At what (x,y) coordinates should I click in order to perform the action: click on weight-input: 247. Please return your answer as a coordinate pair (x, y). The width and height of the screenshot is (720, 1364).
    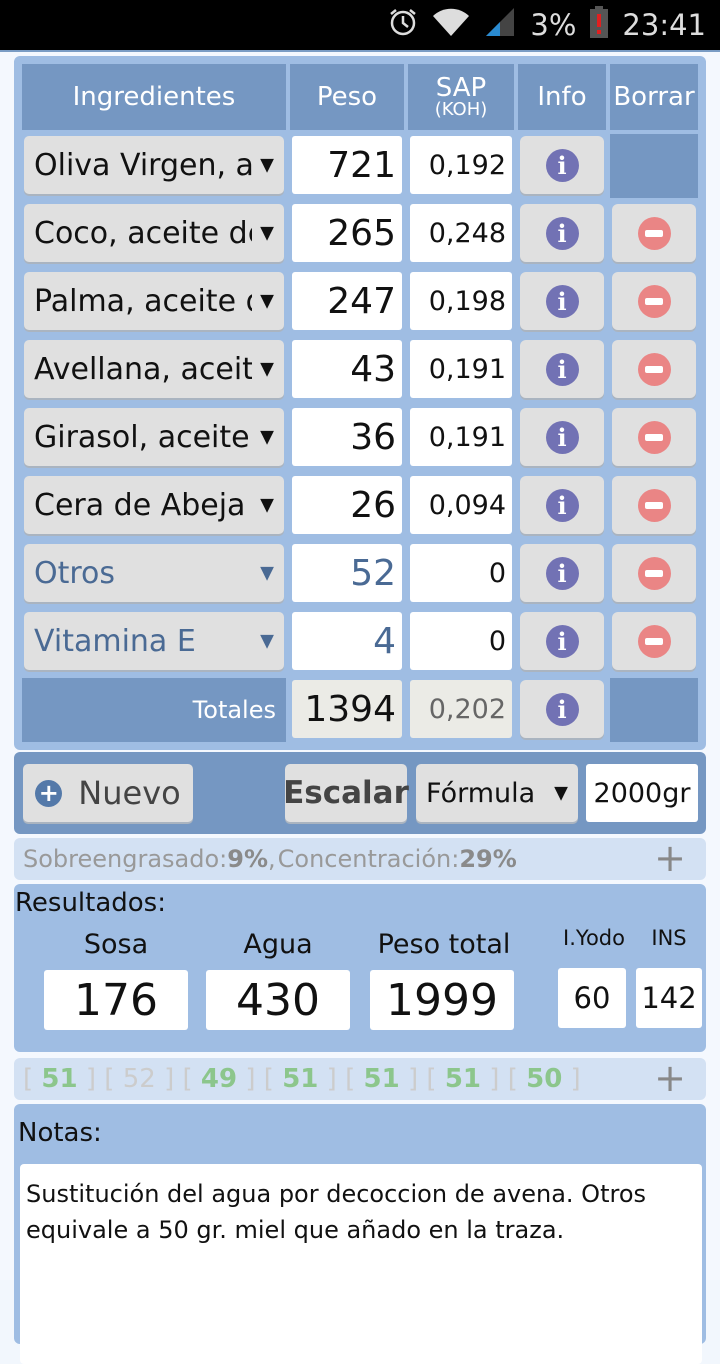
    Looking at the image, I should click on (347, 301).